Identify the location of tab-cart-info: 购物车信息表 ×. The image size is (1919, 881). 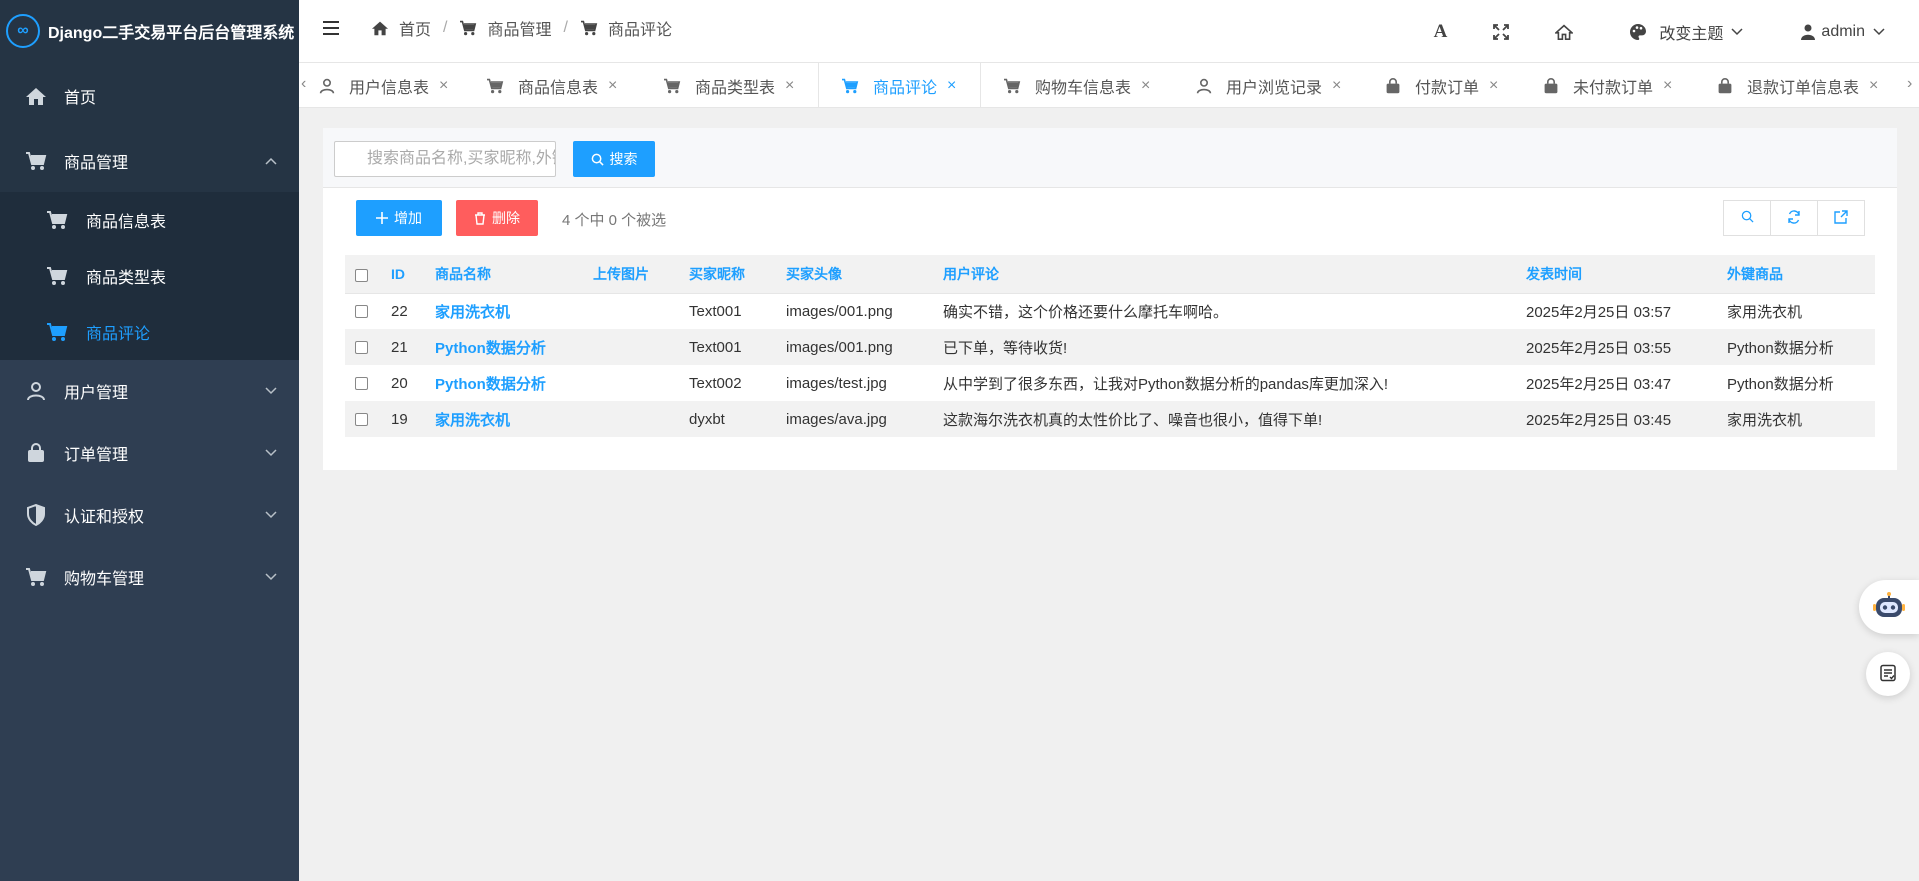
(1076, 85).